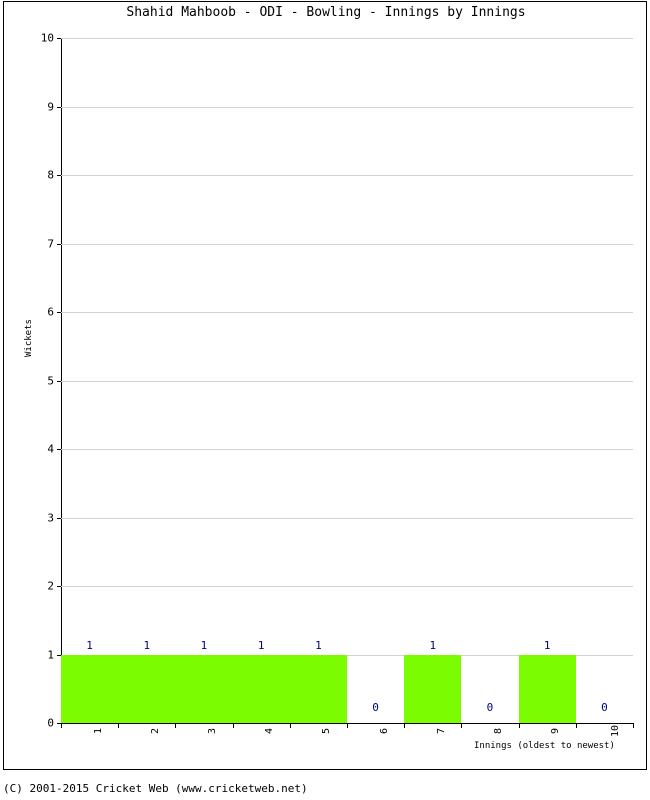 Image resolution: width=650 pixels, height=800 pixels. What do you see at coordinates (327, 731) in the screenshot?
I see `x-axis-tick-label: 5` at bounding box center [327, 731].